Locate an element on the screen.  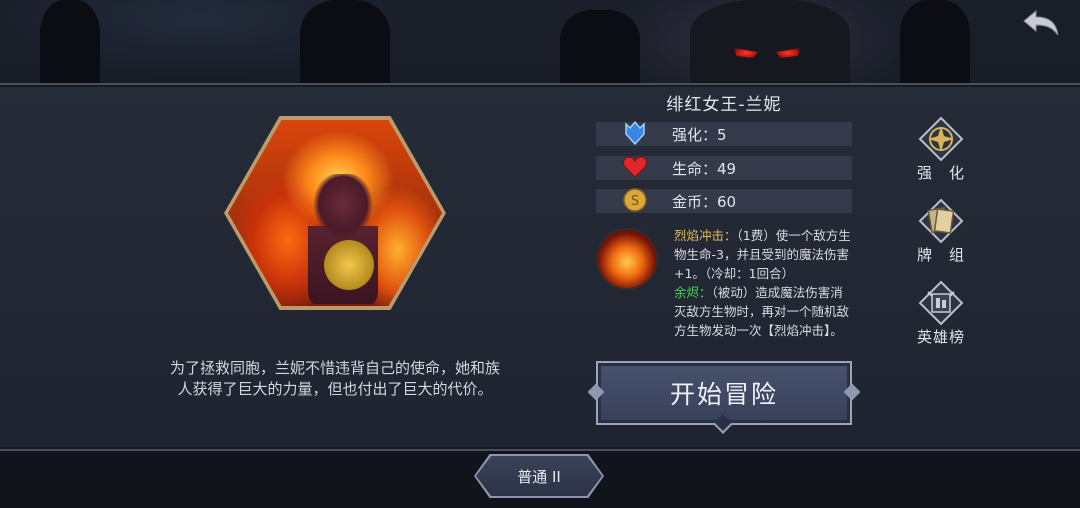
back-button is located at coordinates (1041, 23).